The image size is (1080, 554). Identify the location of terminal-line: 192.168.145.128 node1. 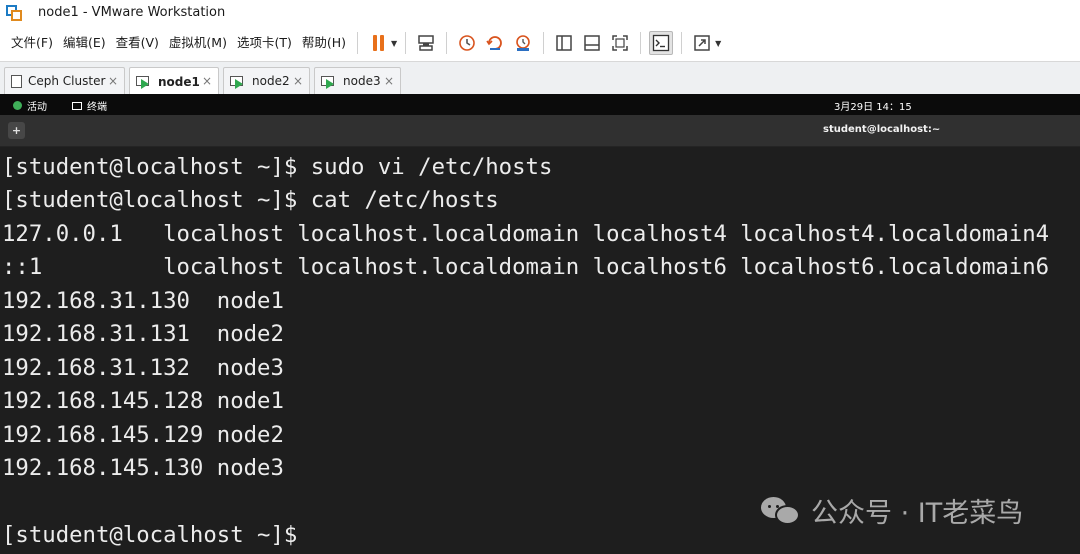
(143, 401).